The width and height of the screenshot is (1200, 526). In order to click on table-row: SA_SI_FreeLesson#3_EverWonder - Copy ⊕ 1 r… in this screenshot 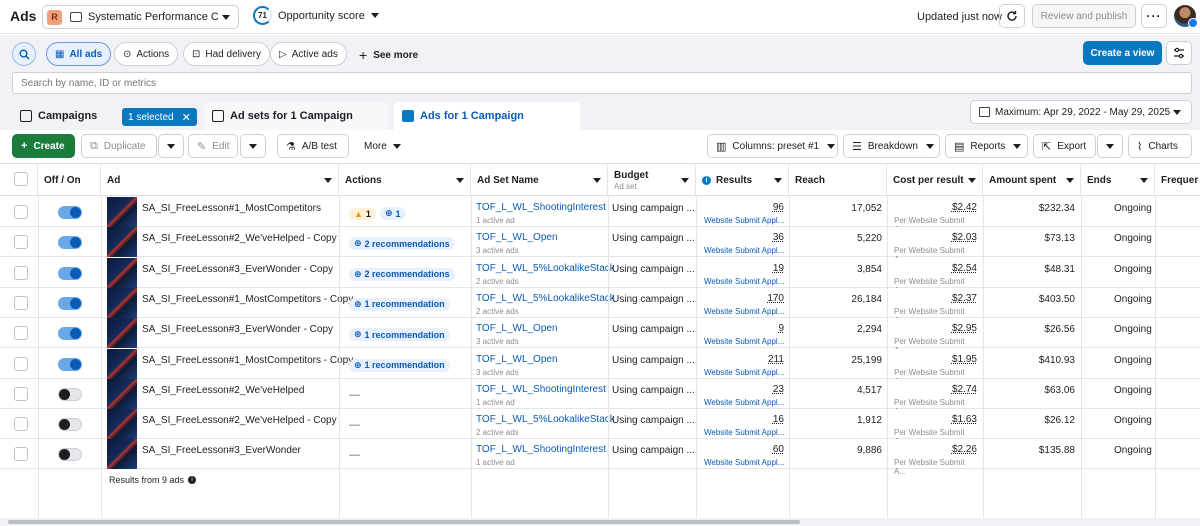, I will do `click(600, 336)`.